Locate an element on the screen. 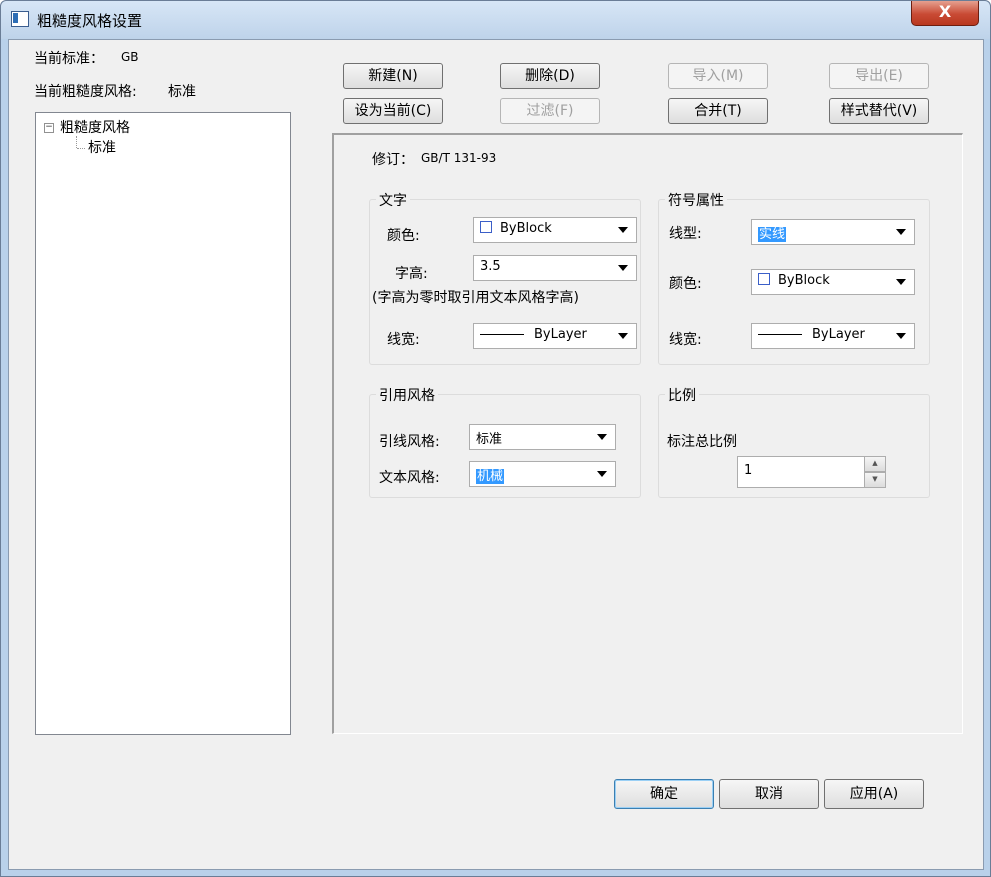  symbol-linewidth-label: 线宽: is located at coordinates (685, 340).